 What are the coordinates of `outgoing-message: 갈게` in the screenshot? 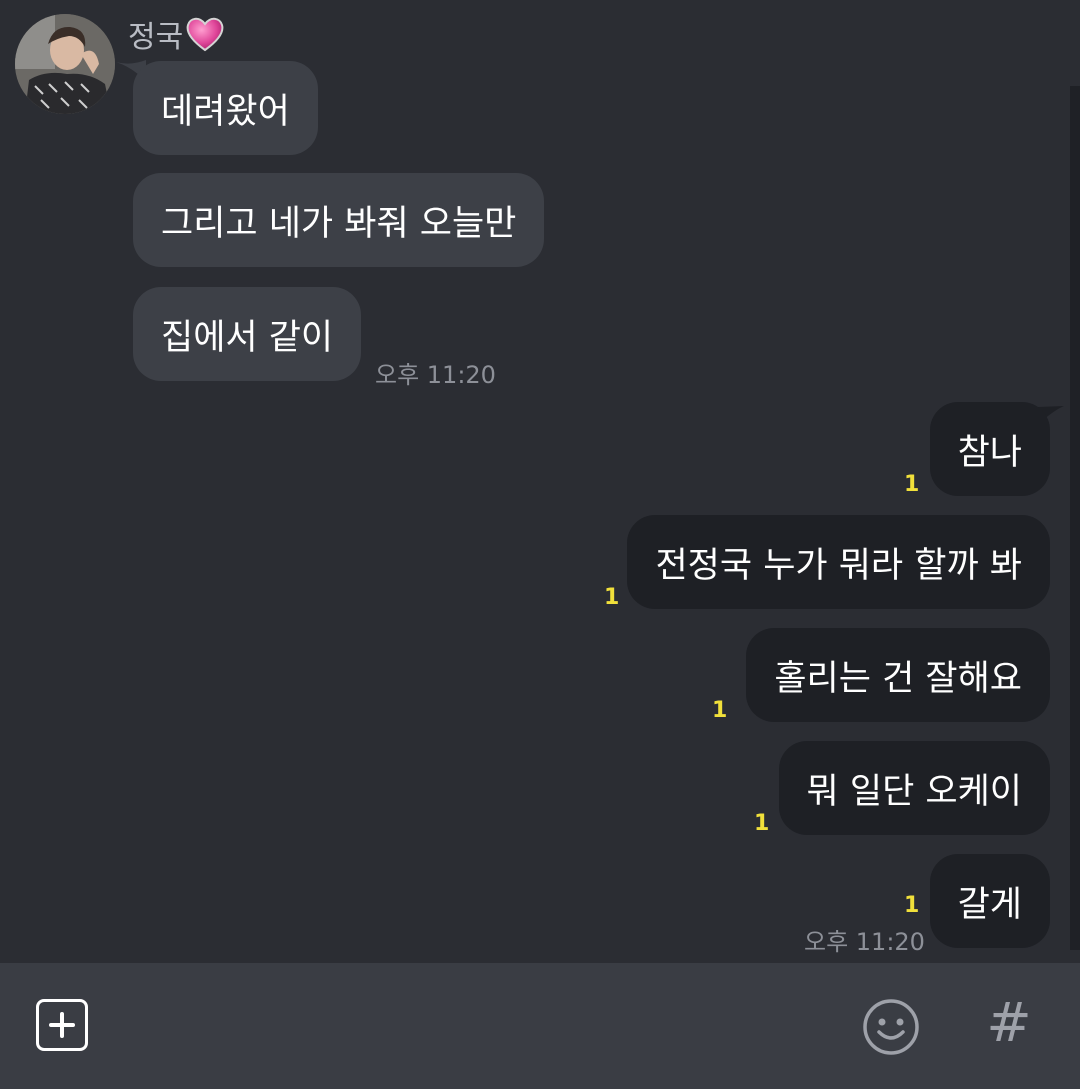 It's located at (989, 901).